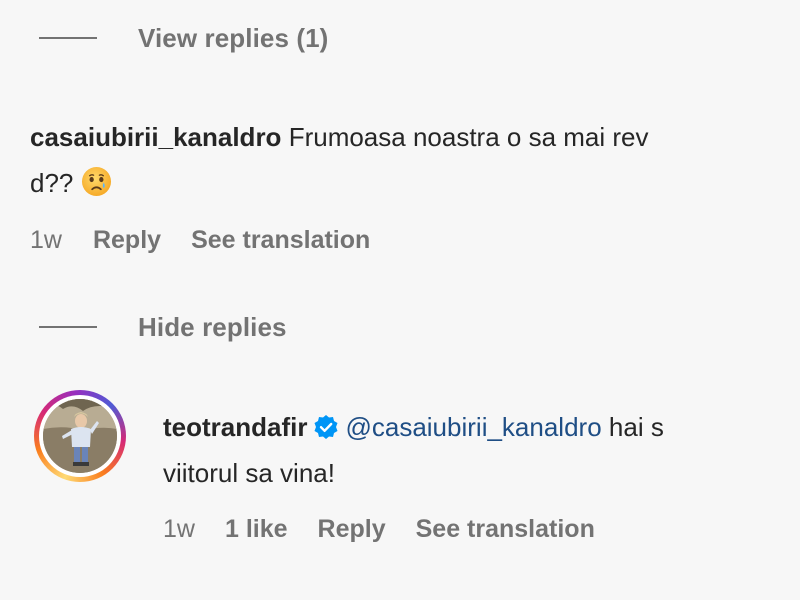 This screenshot has width=800, height=600. I want to click on avatar-border, so click(80, 436).